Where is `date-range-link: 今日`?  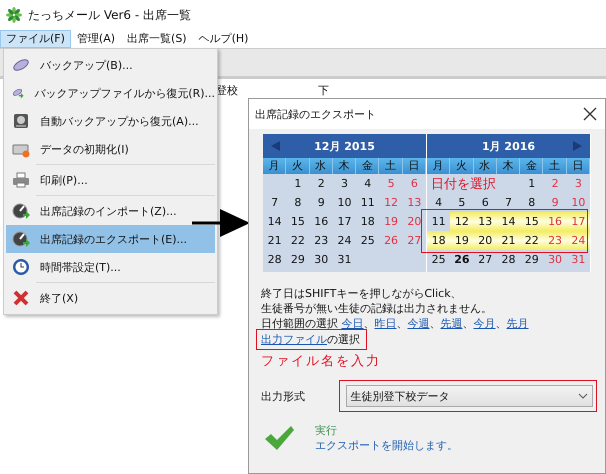 date-range-link: 今日 is located at coordinates (353, 323).